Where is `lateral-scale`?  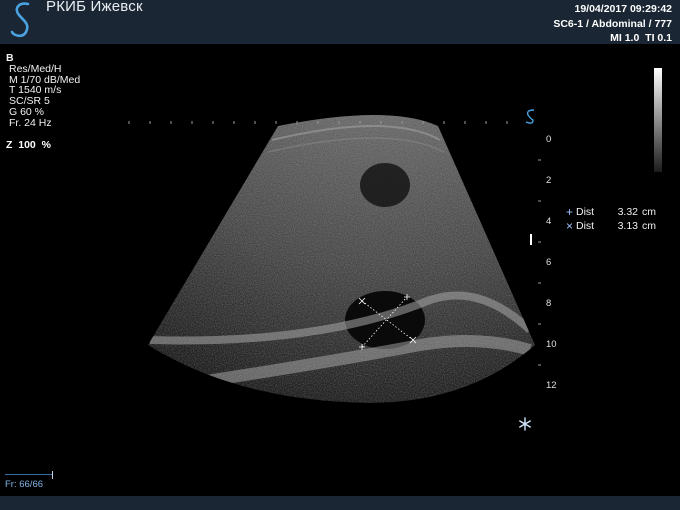 lateral-scale is located at coordinates (318, 122).